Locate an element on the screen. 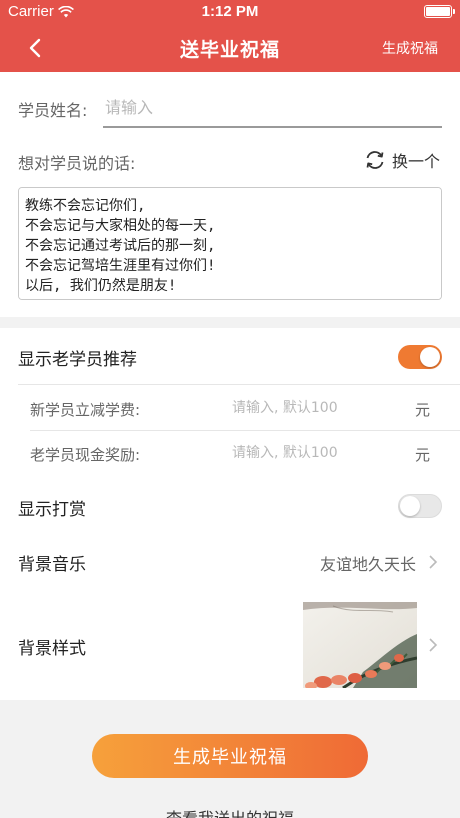 This screenshot has height=818, width=460. tip-toggle is located at coordinates (420, 506).